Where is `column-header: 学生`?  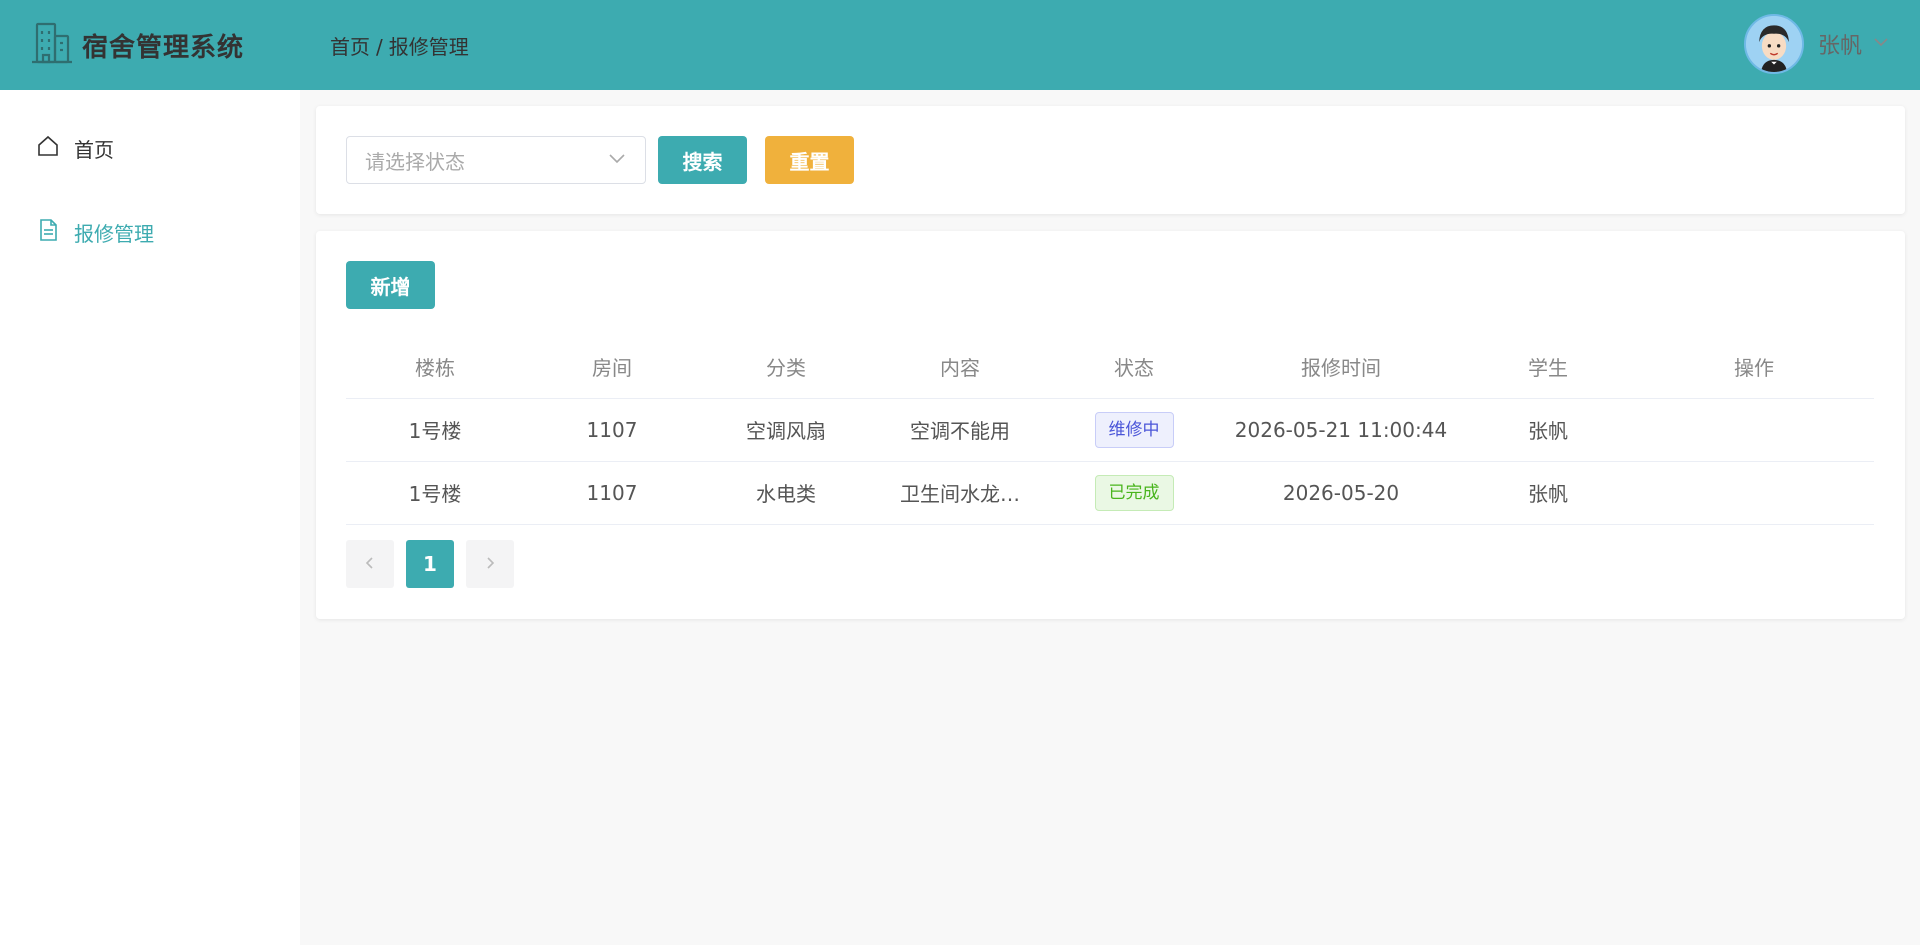 column-header: 学生 is located at coordinates (1548, 367).